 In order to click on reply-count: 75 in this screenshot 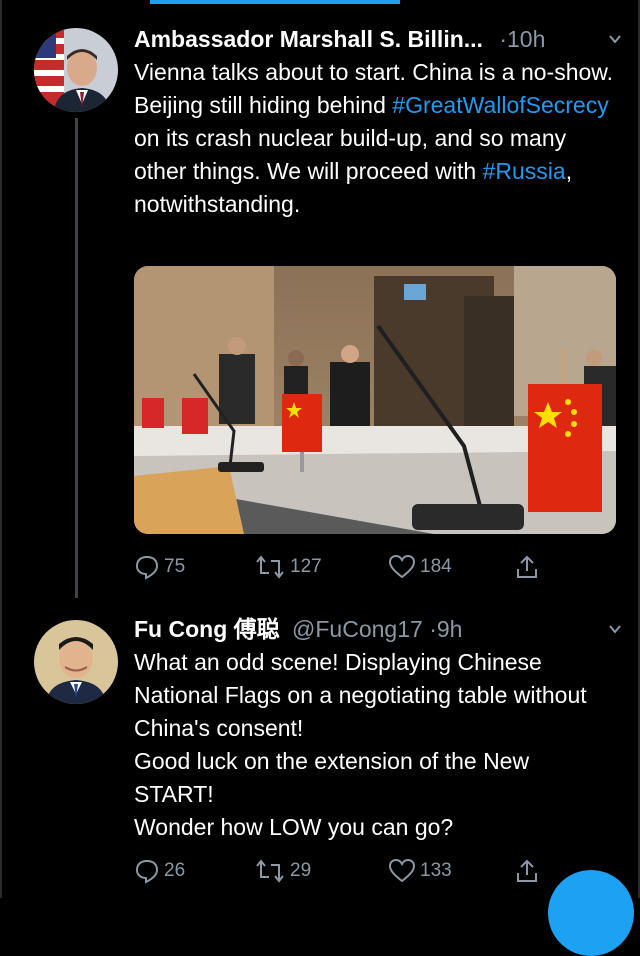, I will do `click(175, 566)`.